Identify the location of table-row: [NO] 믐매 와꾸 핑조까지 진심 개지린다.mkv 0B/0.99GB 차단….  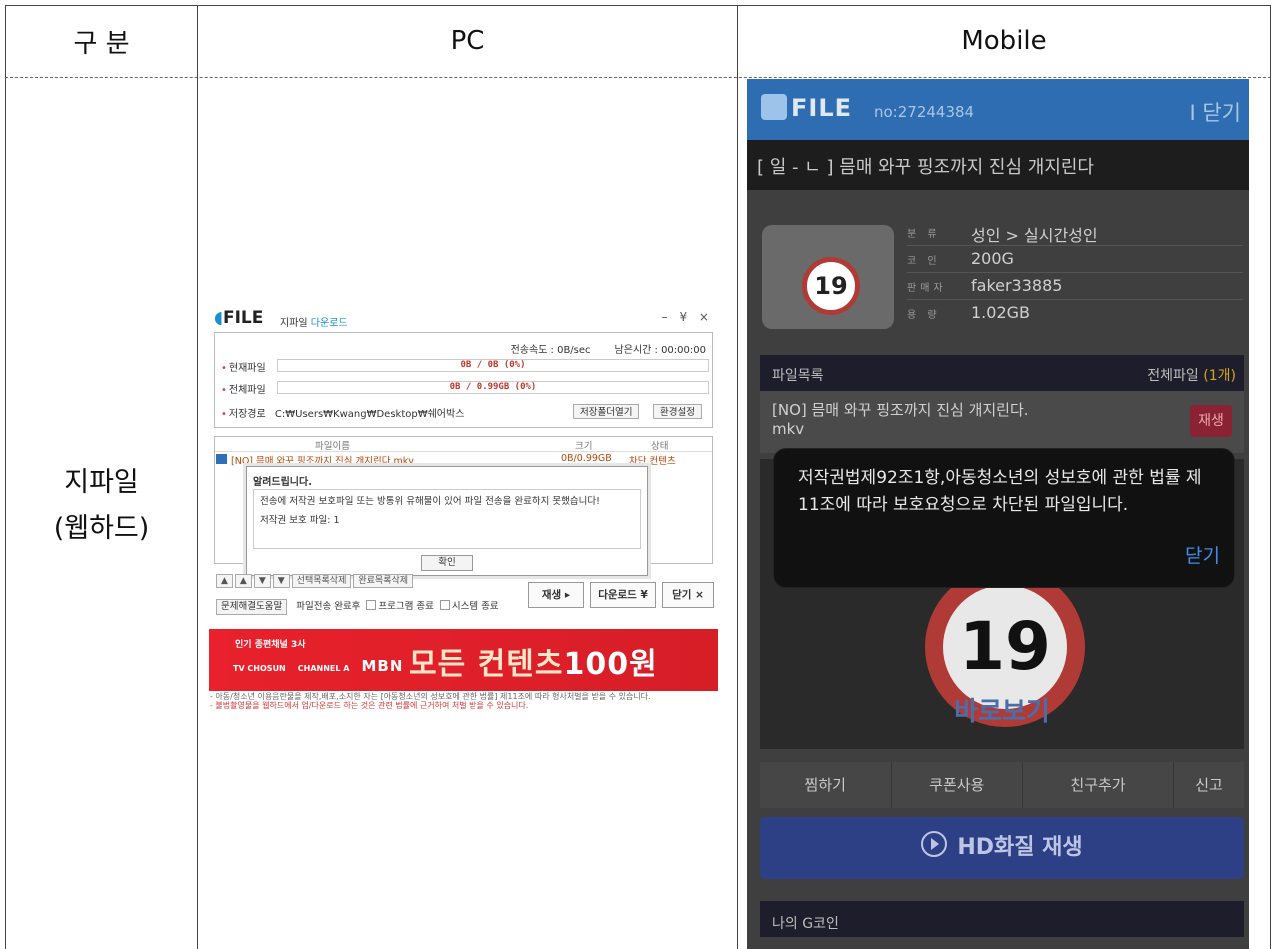
(463, 459).